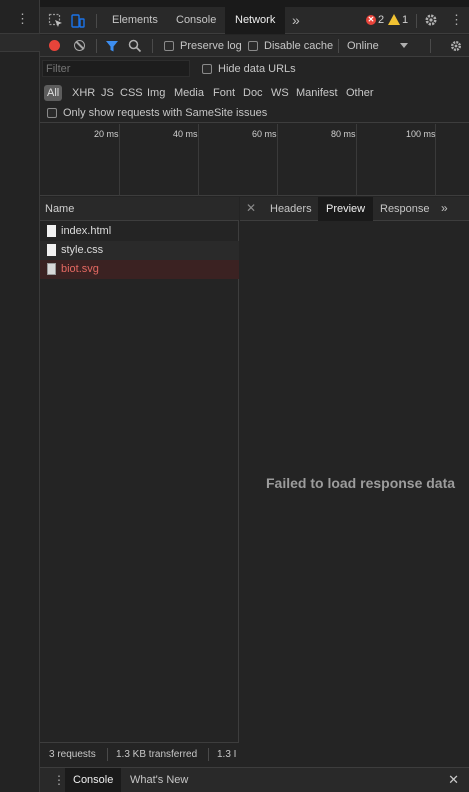 This screenshot has width=469, height=792. I want to click on record-icon, so click(54, 45).